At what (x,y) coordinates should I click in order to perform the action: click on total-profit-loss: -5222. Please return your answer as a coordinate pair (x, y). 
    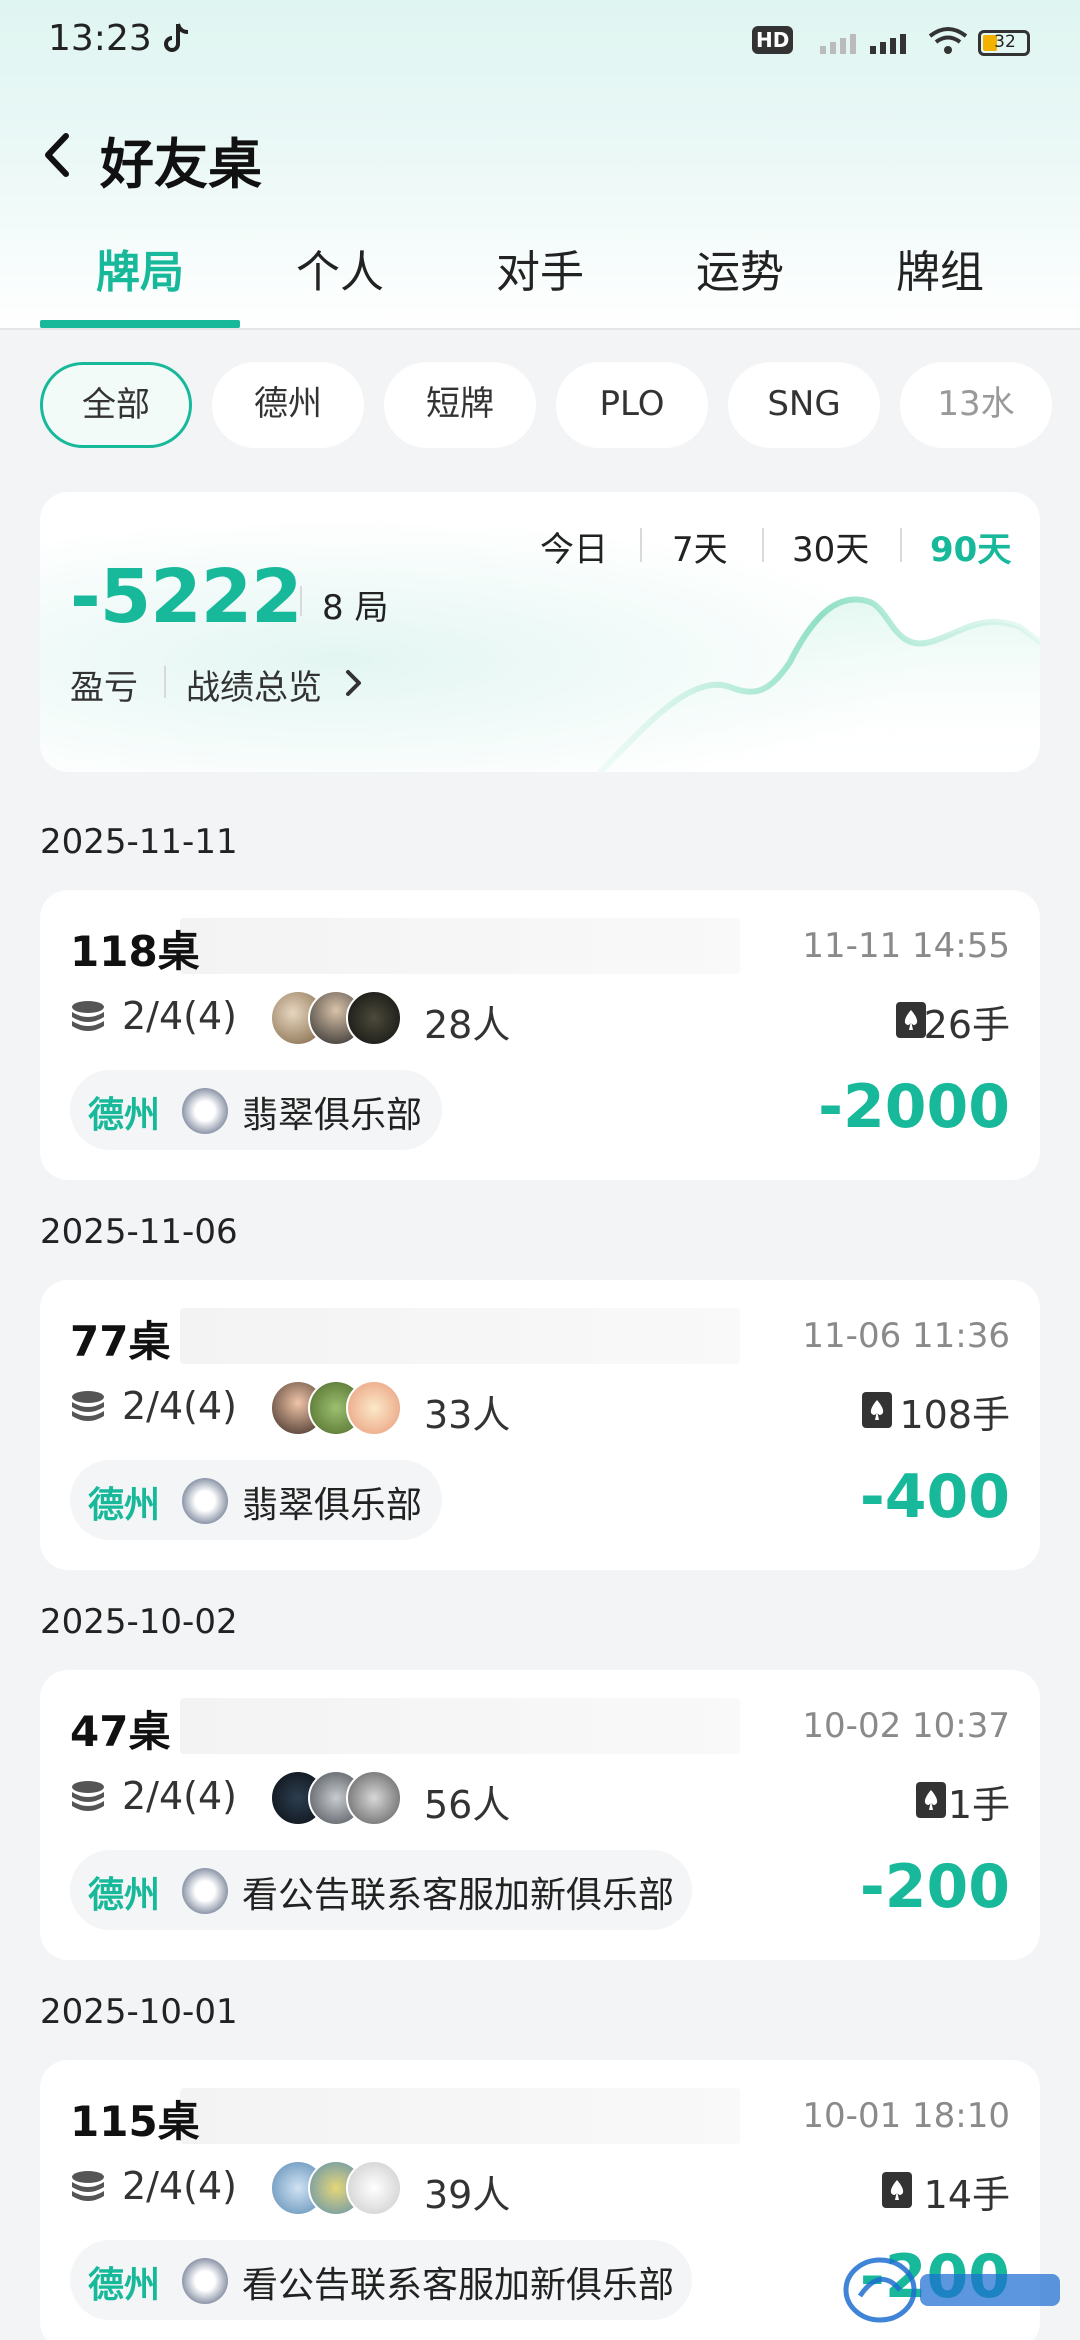
    Looking at the image, I should click on (186, 597).